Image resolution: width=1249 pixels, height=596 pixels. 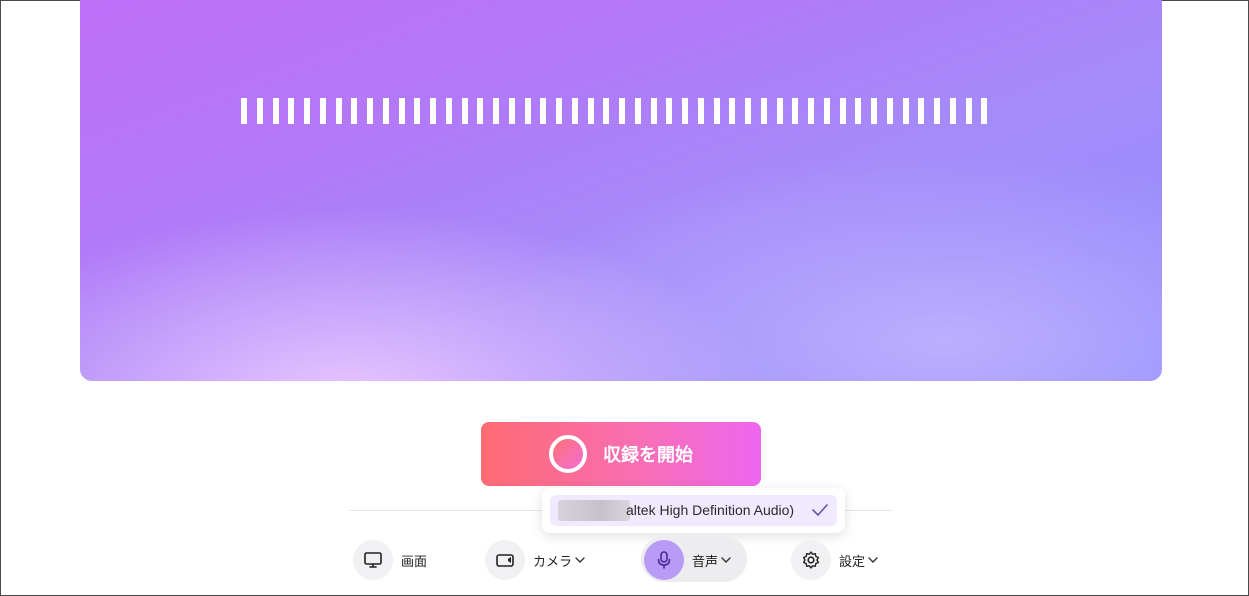 I want to click on toolbar-audio: 音声, so click(x=687, y=560).